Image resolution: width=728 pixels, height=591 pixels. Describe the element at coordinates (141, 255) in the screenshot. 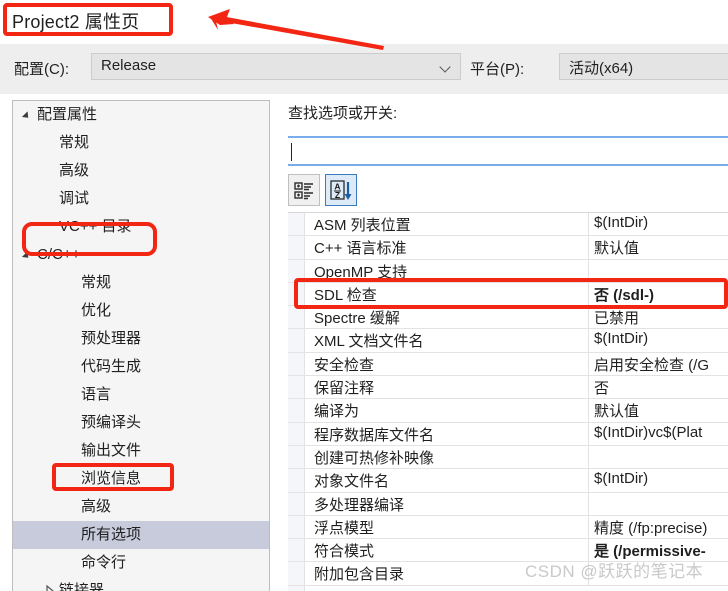

I see `tree-item-5: C/C++` at that location.